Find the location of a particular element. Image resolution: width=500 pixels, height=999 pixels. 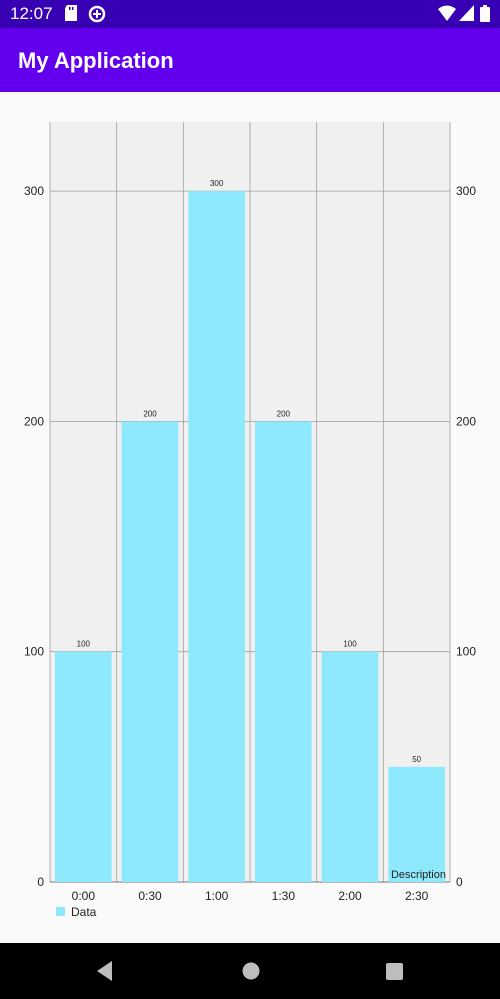

x-tick-label: 1:30 is located at coordinates (284, 896).